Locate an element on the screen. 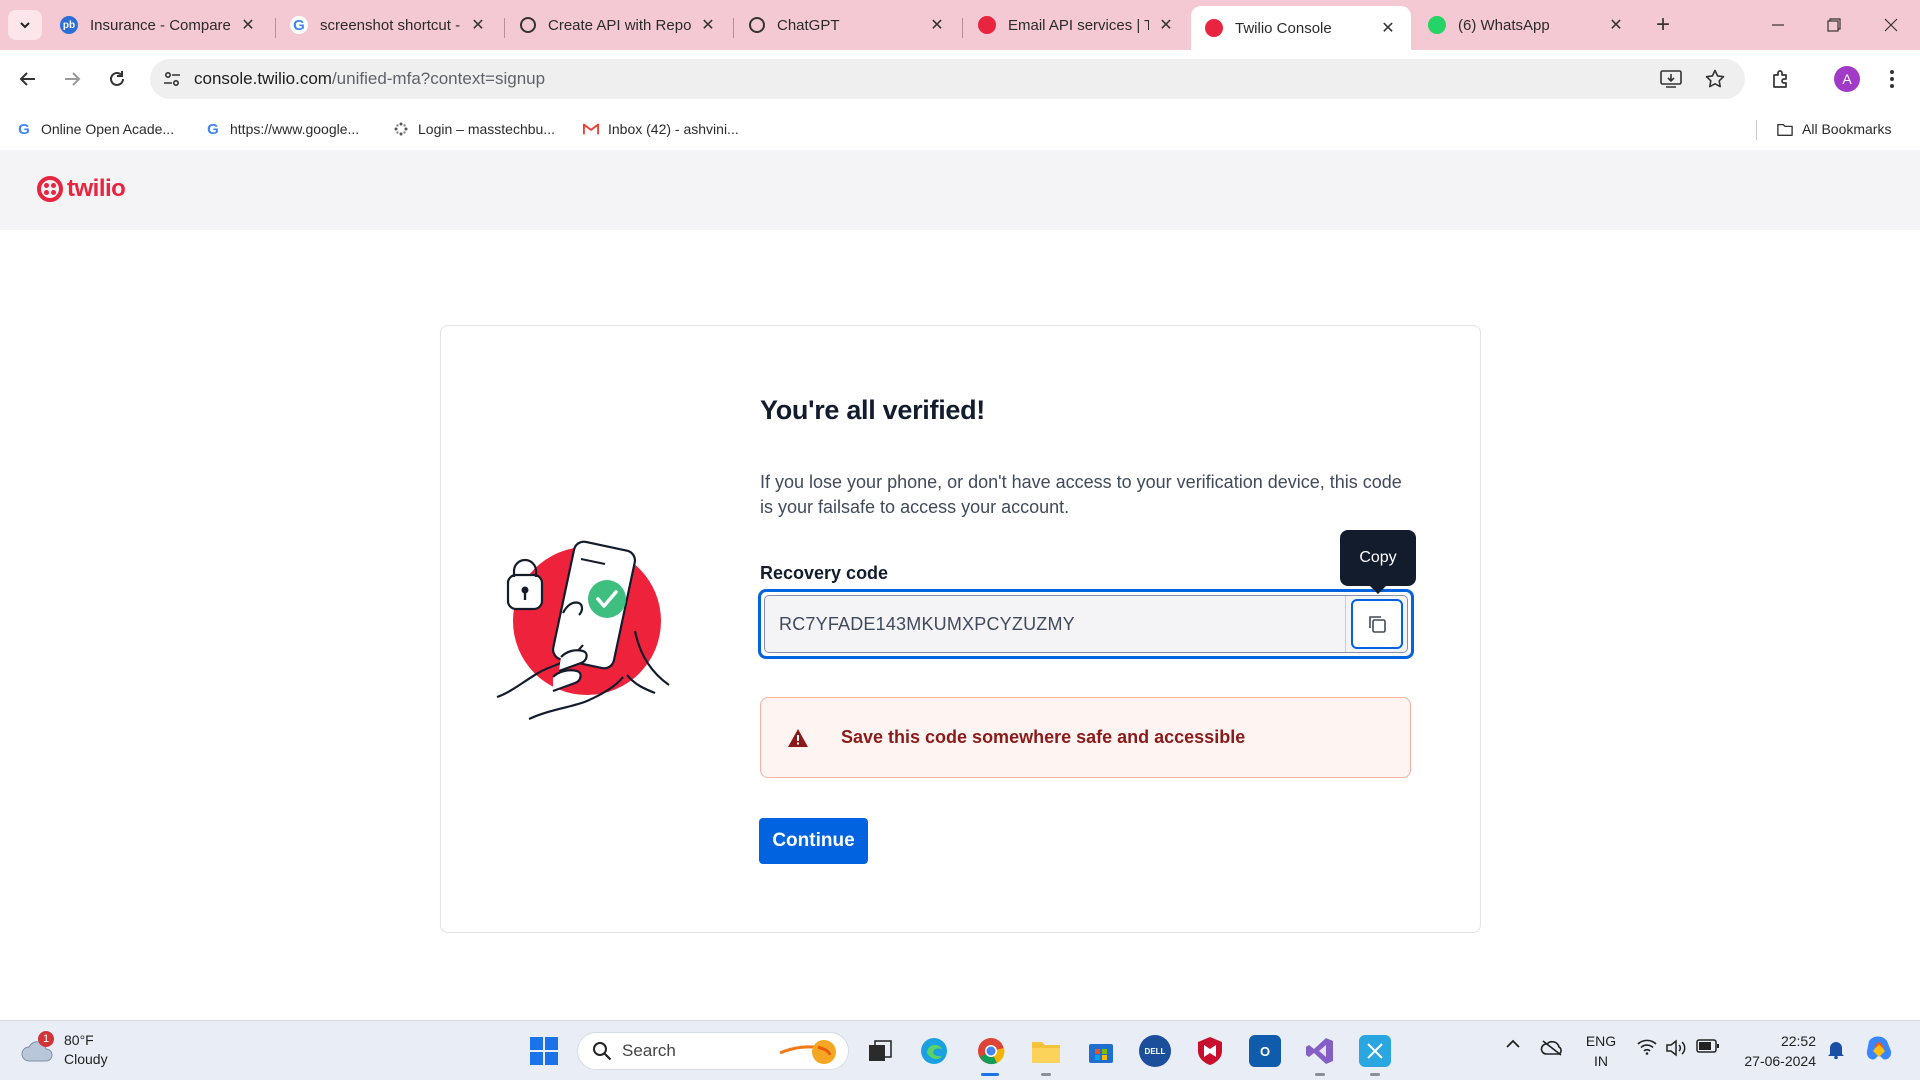 The height and width of the screenshot is (1080, 1920). site-info-icon is located at coordinates (172, 79).